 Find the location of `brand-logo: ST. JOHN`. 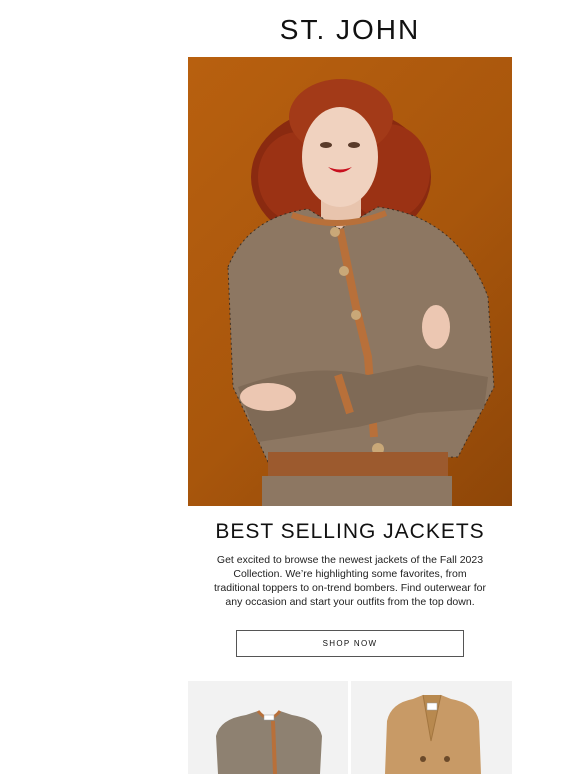

brand-logo: ST. JOHN is located at coordinates (350, 30).